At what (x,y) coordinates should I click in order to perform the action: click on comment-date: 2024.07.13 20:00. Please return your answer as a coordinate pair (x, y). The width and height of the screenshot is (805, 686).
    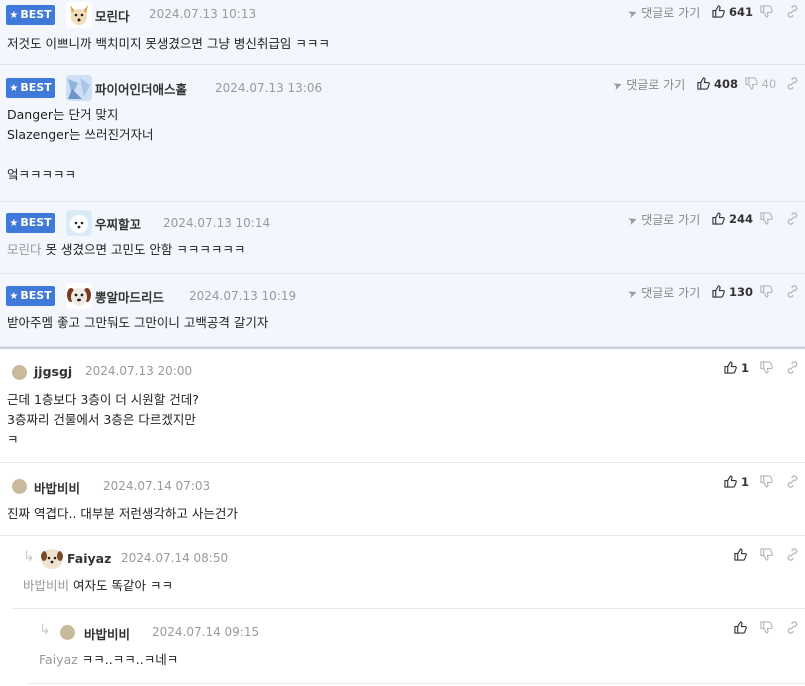
    Looking at the image, I should click on (139, 371).